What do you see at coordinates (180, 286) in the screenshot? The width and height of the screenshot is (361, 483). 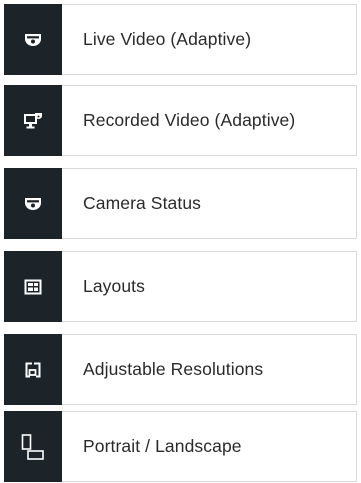 I see `feature-item-layouts: Layouts` at bounding box center [180, 286].